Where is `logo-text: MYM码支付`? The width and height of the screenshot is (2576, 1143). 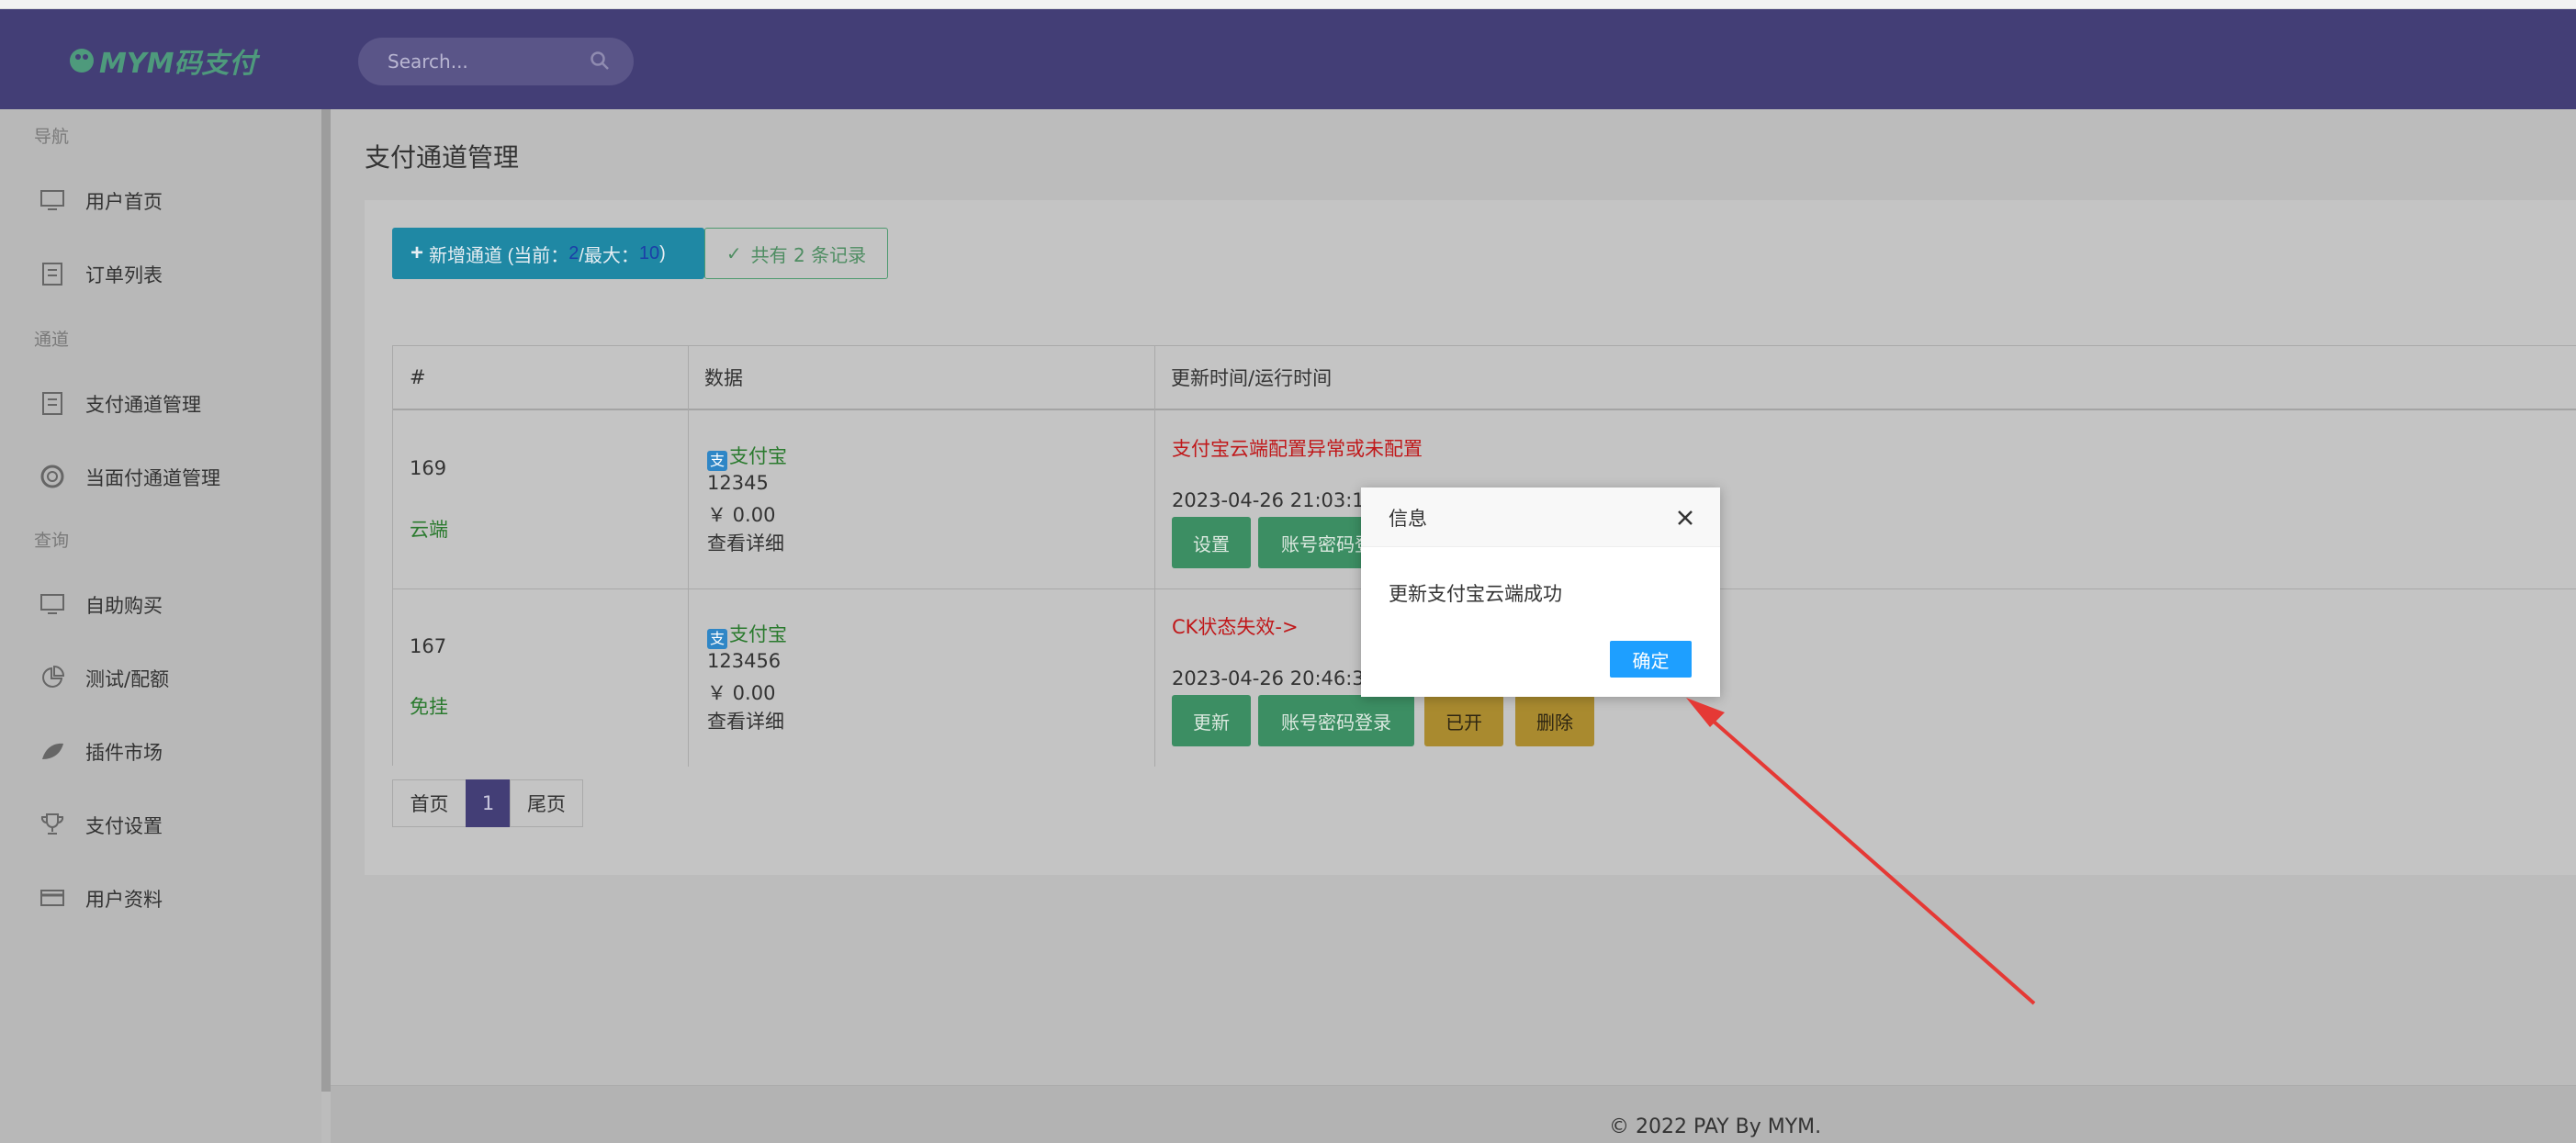 logo-text: MYM码支付 is located at coordinates (178, 64).